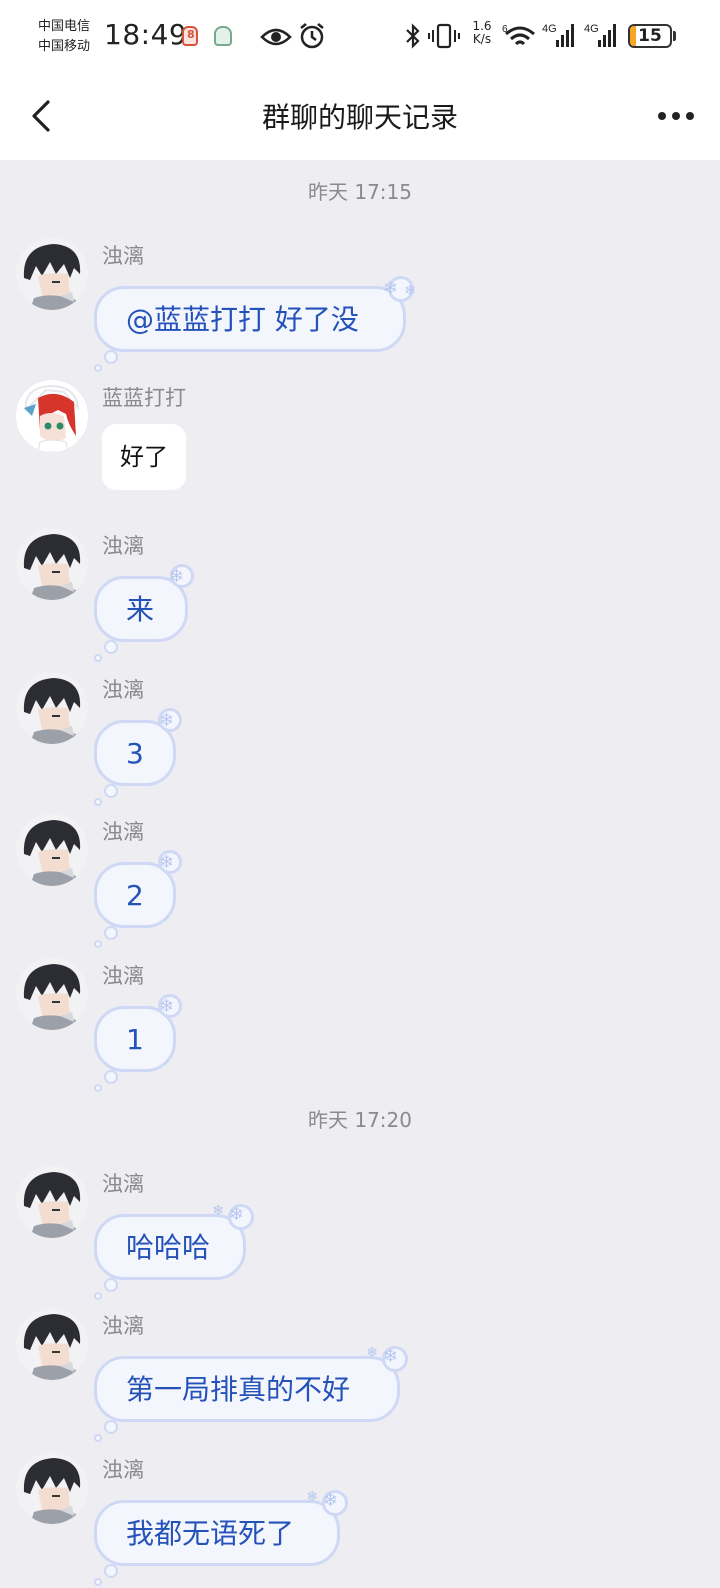 The image size is (720, 1588). I want to click on notification-app-icon, so click(190, 36).